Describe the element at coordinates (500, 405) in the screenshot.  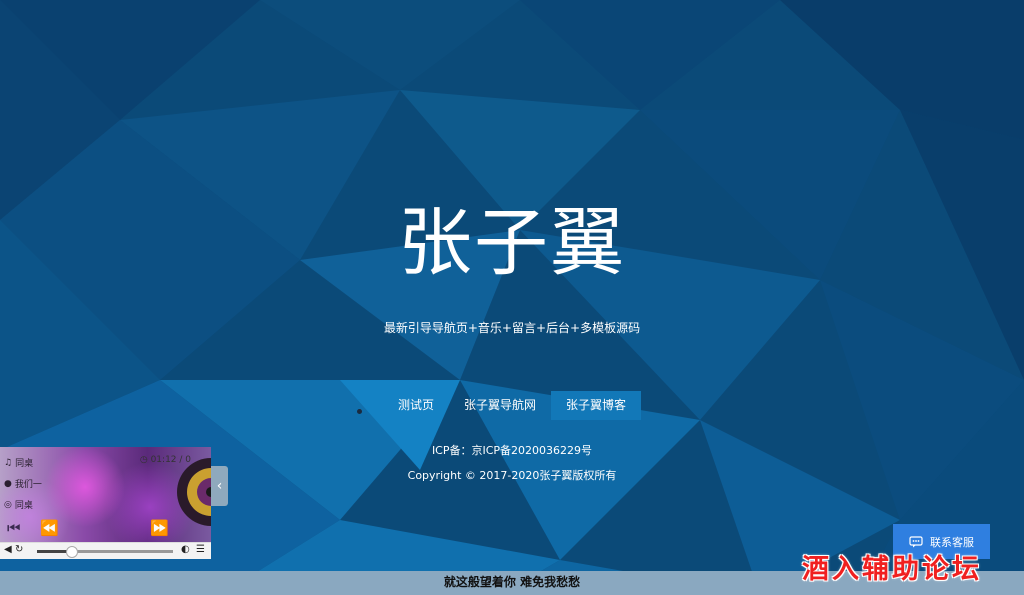
I see `nav-link-navigation-site: 张子翼导航网` at that location.